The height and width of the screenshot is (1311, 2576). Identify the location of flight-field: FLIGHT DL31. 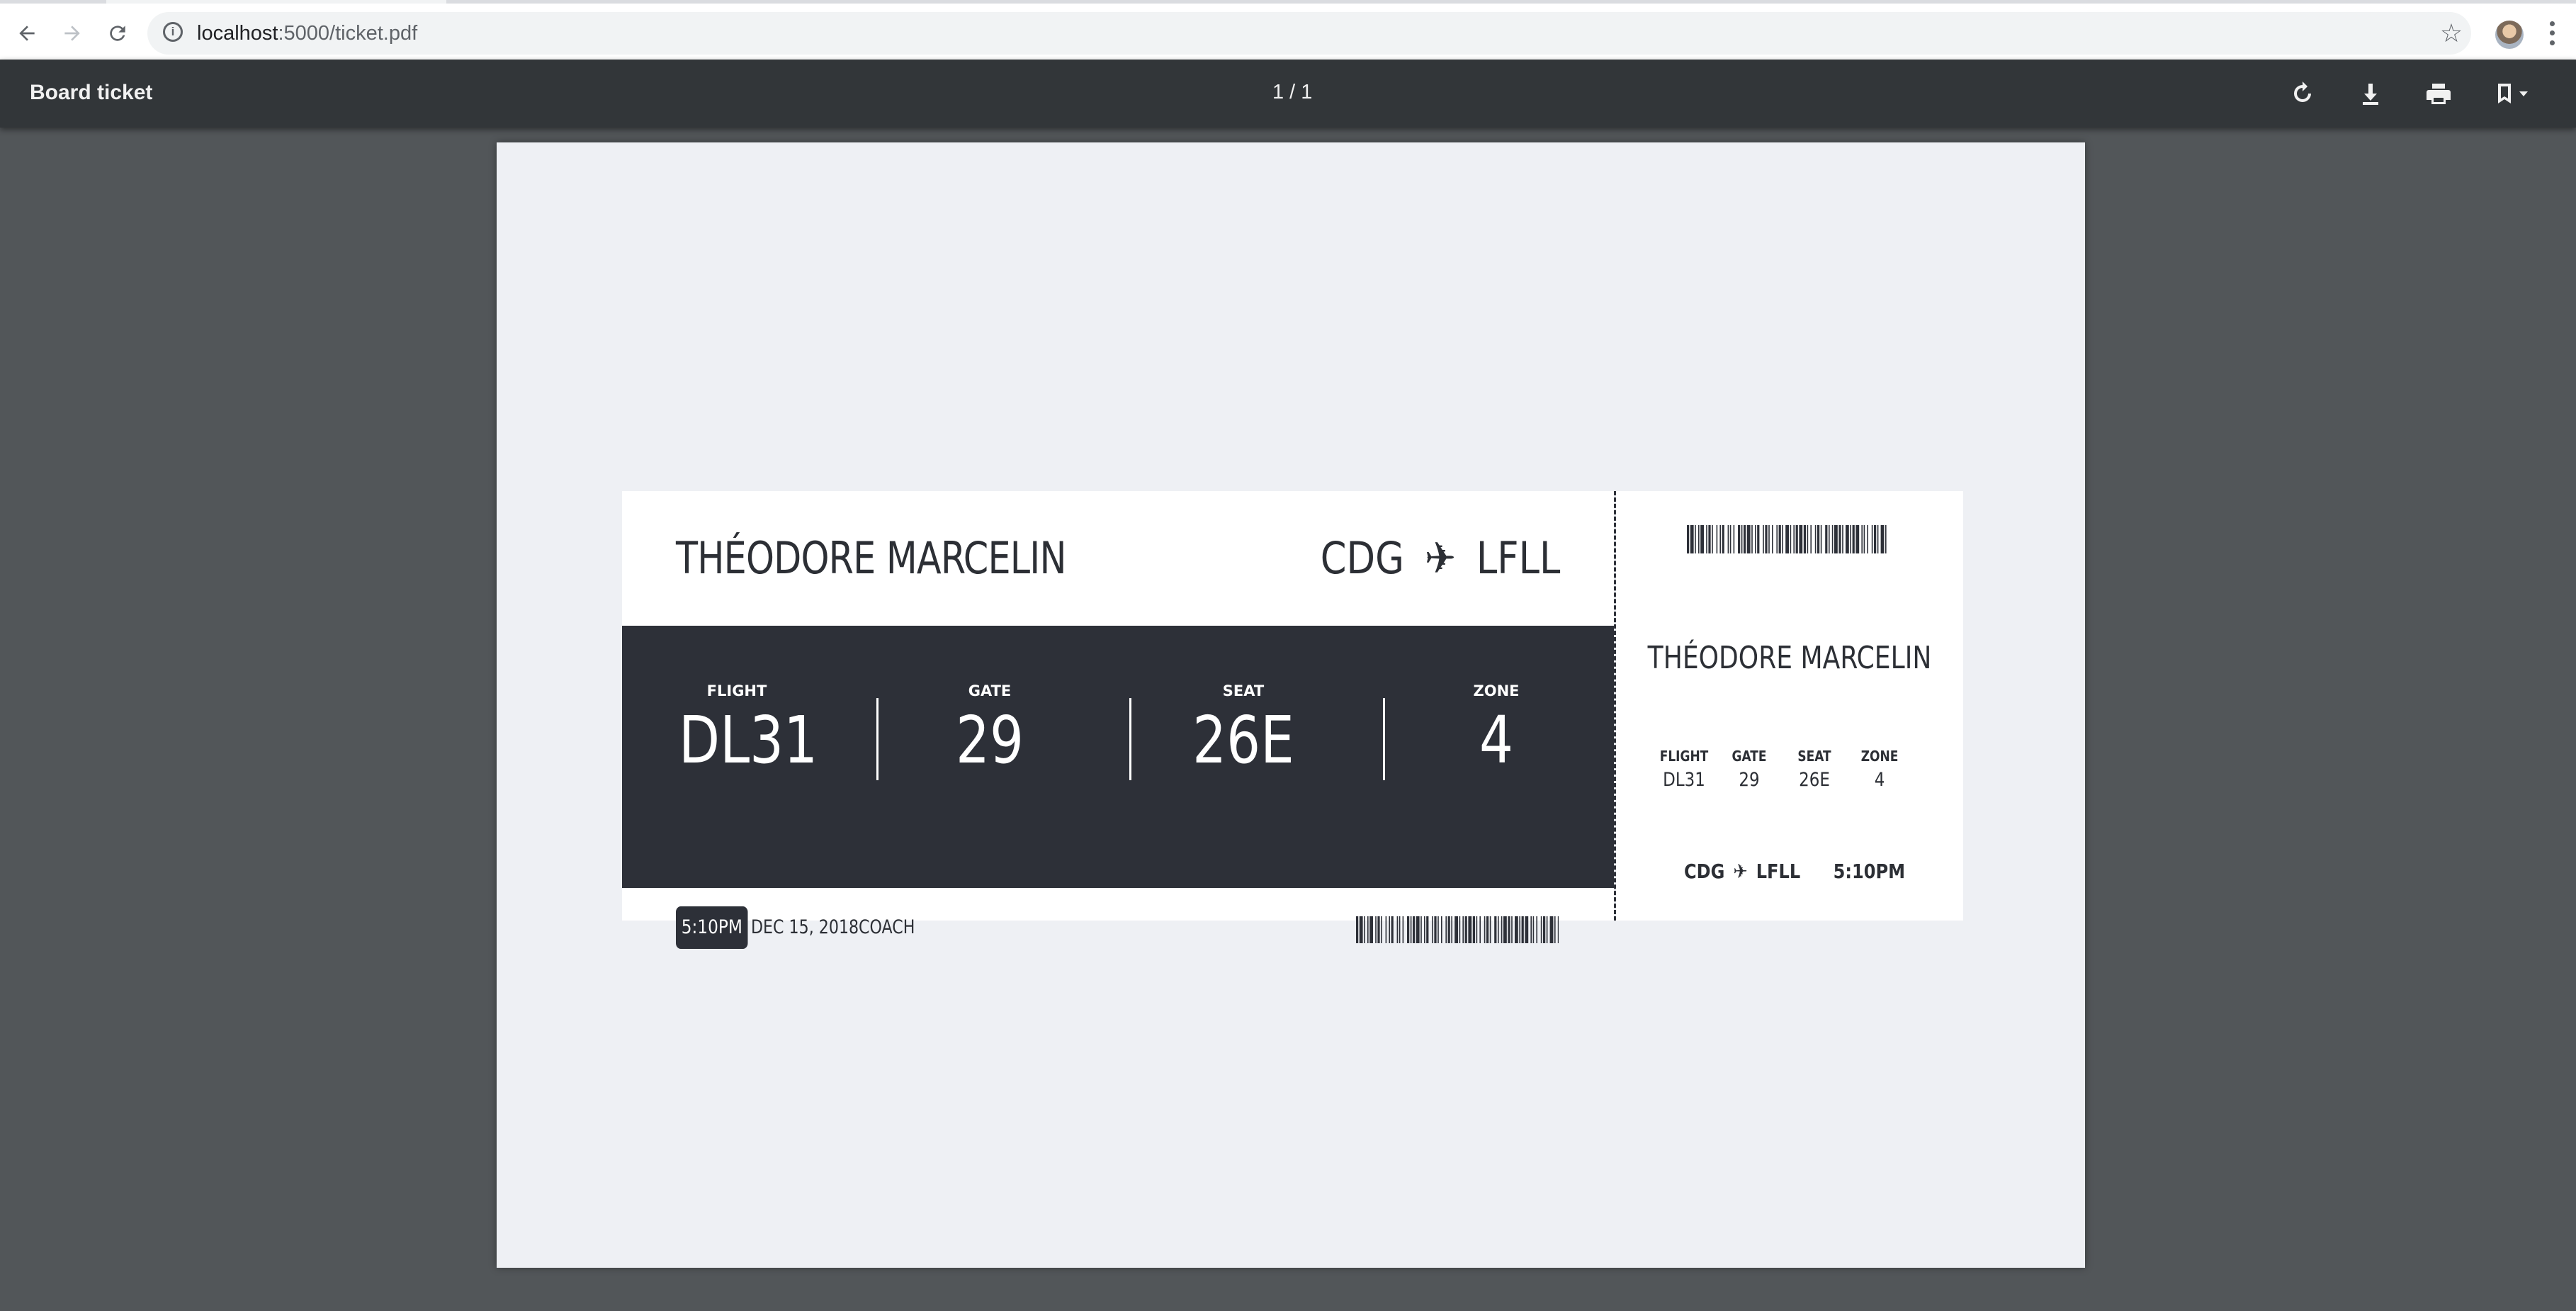
(742, 730).